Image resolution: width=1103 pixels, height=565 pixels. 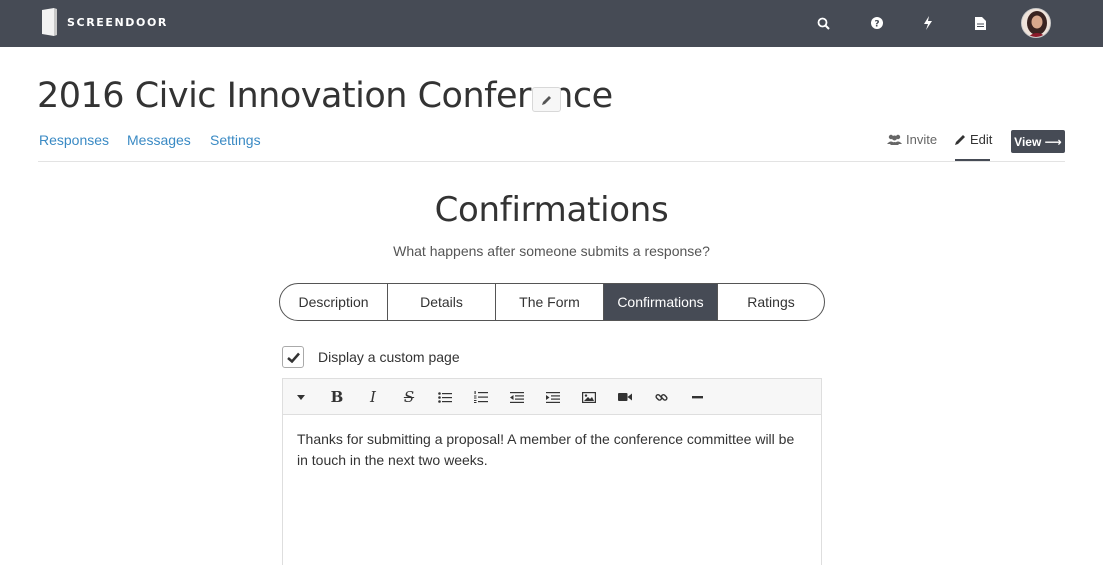 I want to click on search-icon, so click(x=823, y=23).